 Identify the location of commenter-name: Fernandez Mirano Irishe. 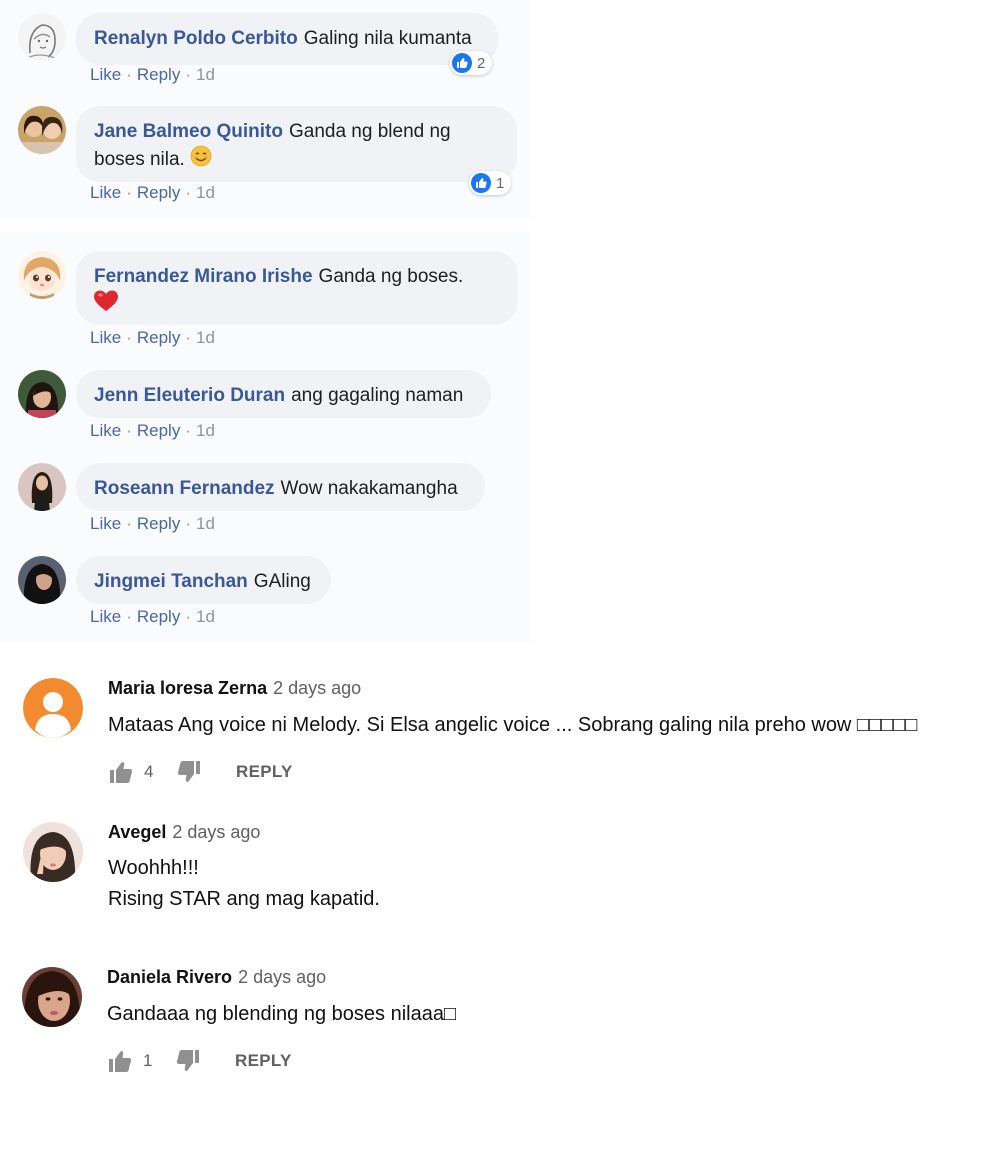
(203, 276).